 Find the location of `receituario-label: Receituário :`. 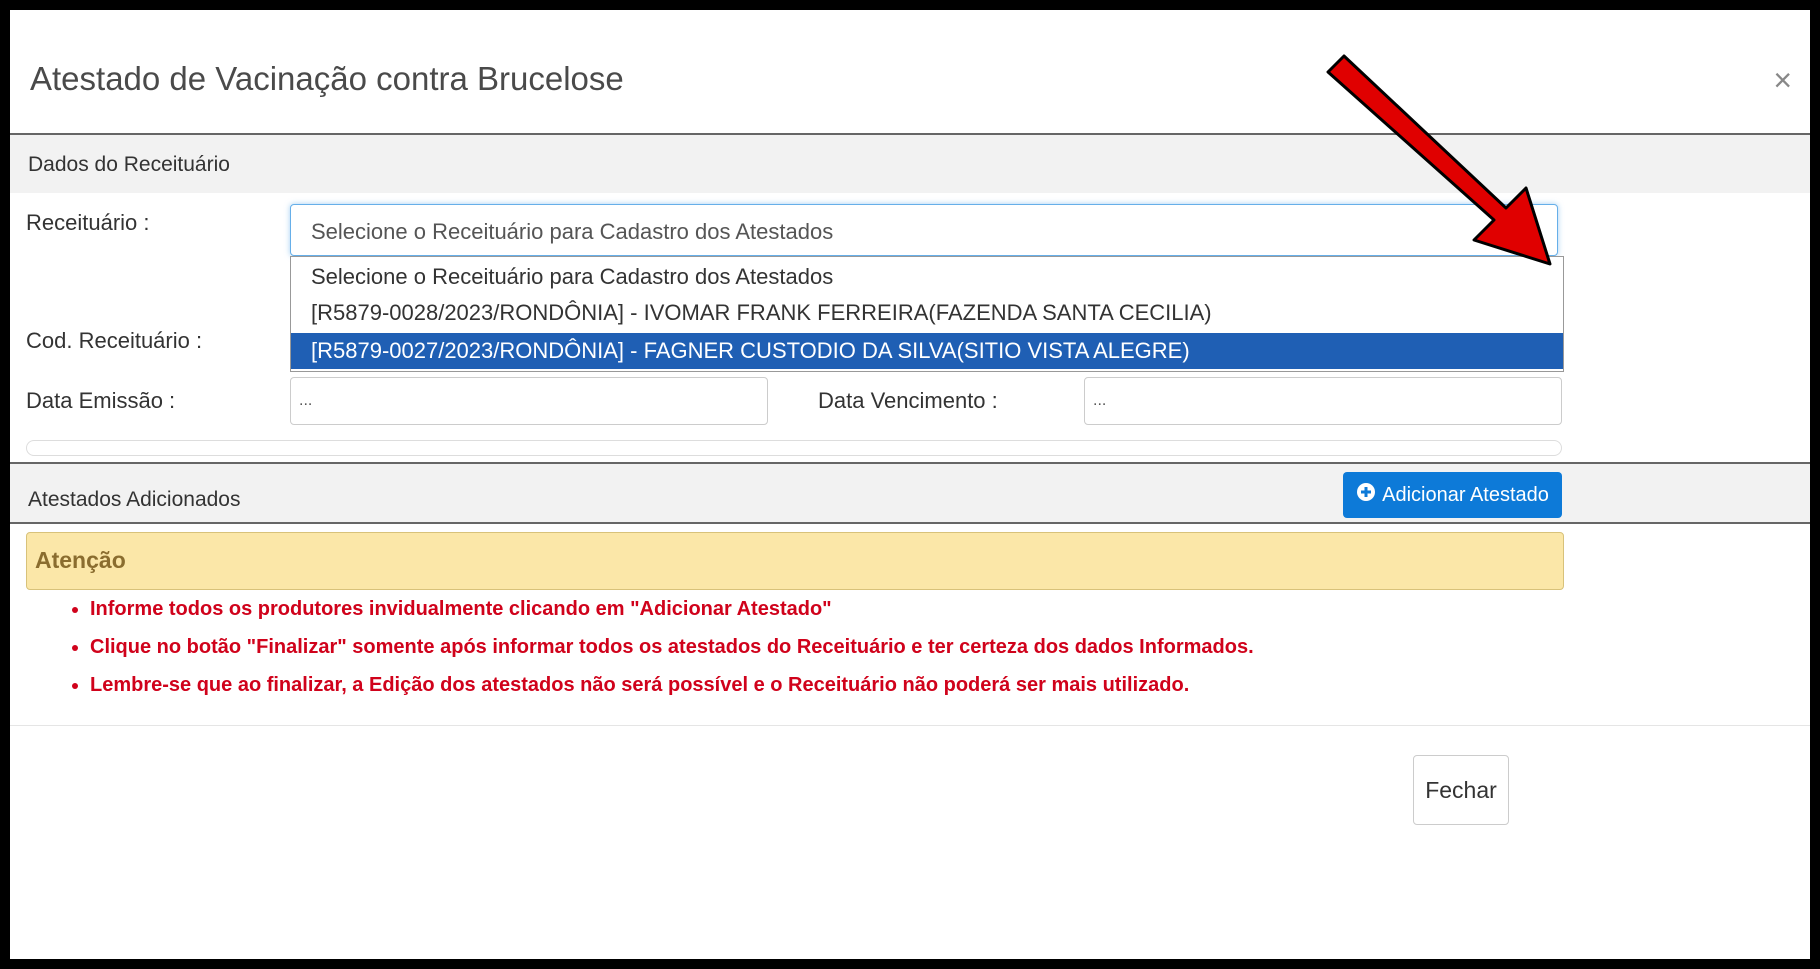

receituario-label: Receituário : is located at coordinates (88, 222).